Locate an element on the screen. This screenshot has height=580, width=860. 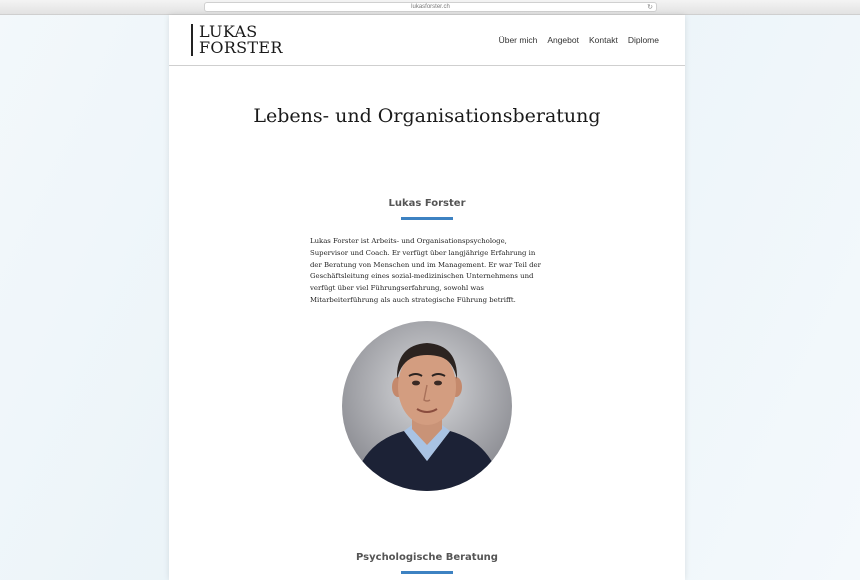
reload-icon: ↻ is located at coordinates (650, 7).